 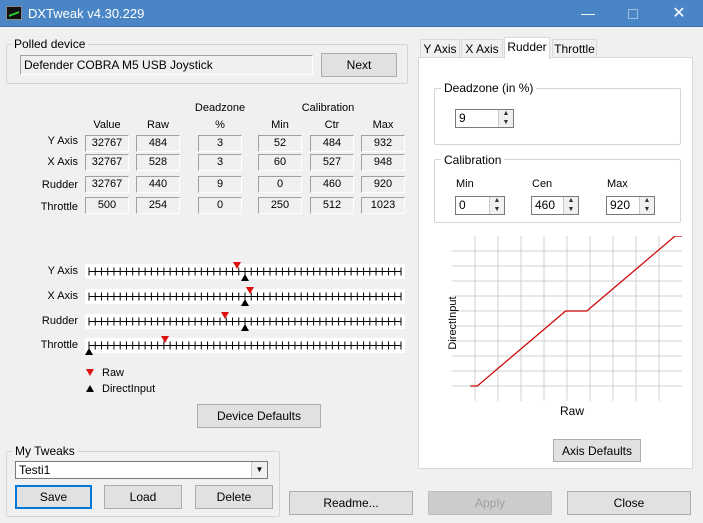 What do you see at coordinates (59, 321) in the screenshot?
I see `slider-label-rudder: Rudder` at bounding box center [59, 321].